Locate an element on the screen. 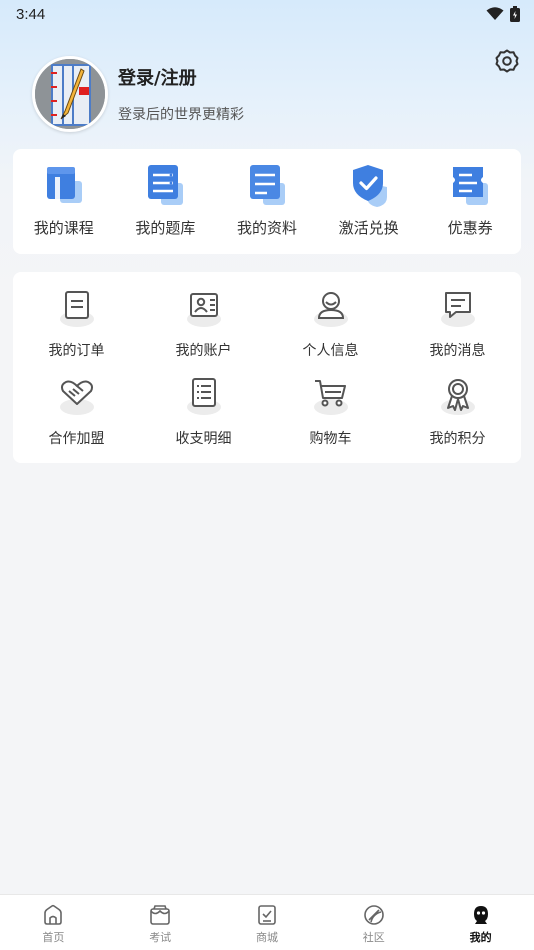 This screenshot has width=534, height=950. activate-redeem-label: 激活兑换 is located at coordinates (368, 228).